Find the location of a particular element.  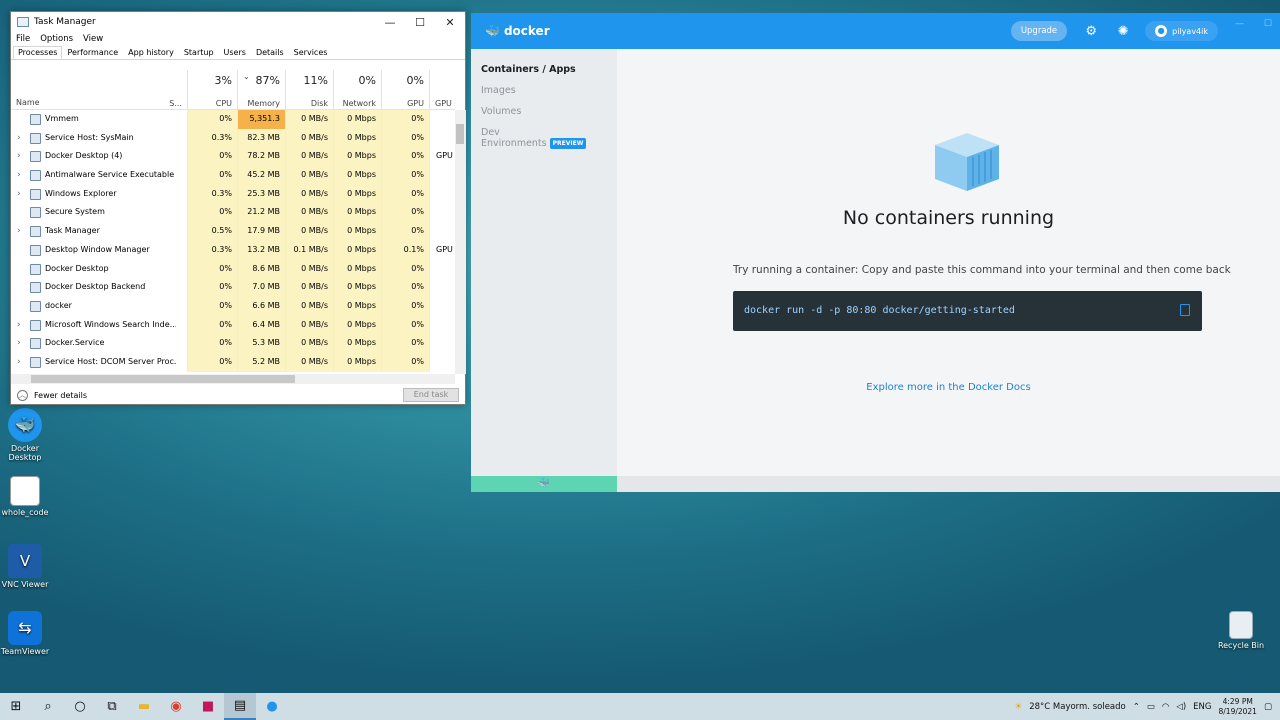

tab-services: Services is located at coordinates (311, 52).